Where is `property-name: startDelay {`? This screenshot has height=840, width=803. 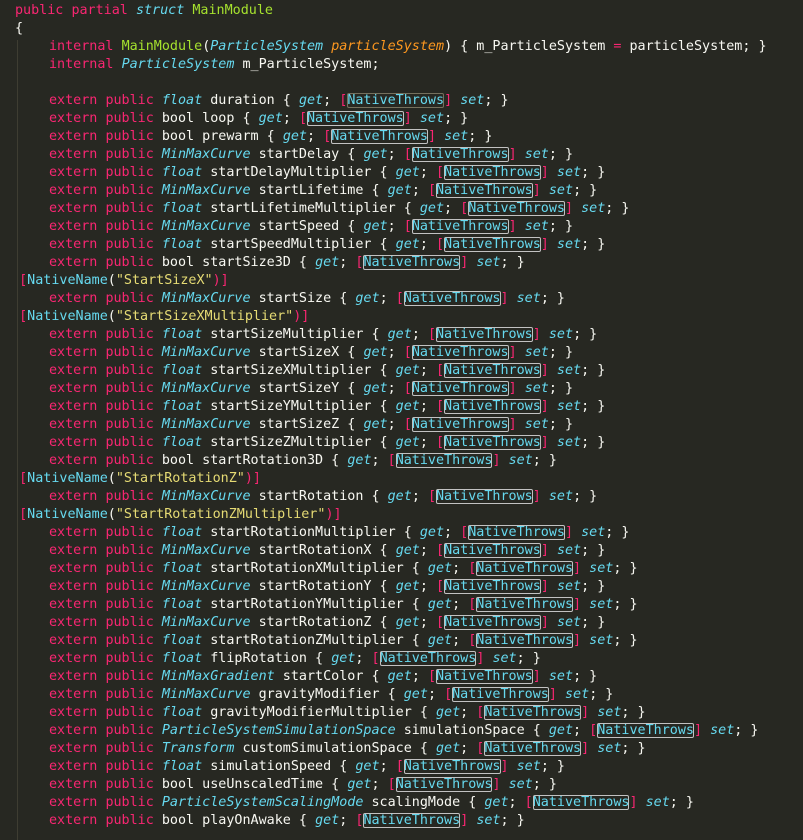
property-name: startDelay { is located at coordinates (307, 154).